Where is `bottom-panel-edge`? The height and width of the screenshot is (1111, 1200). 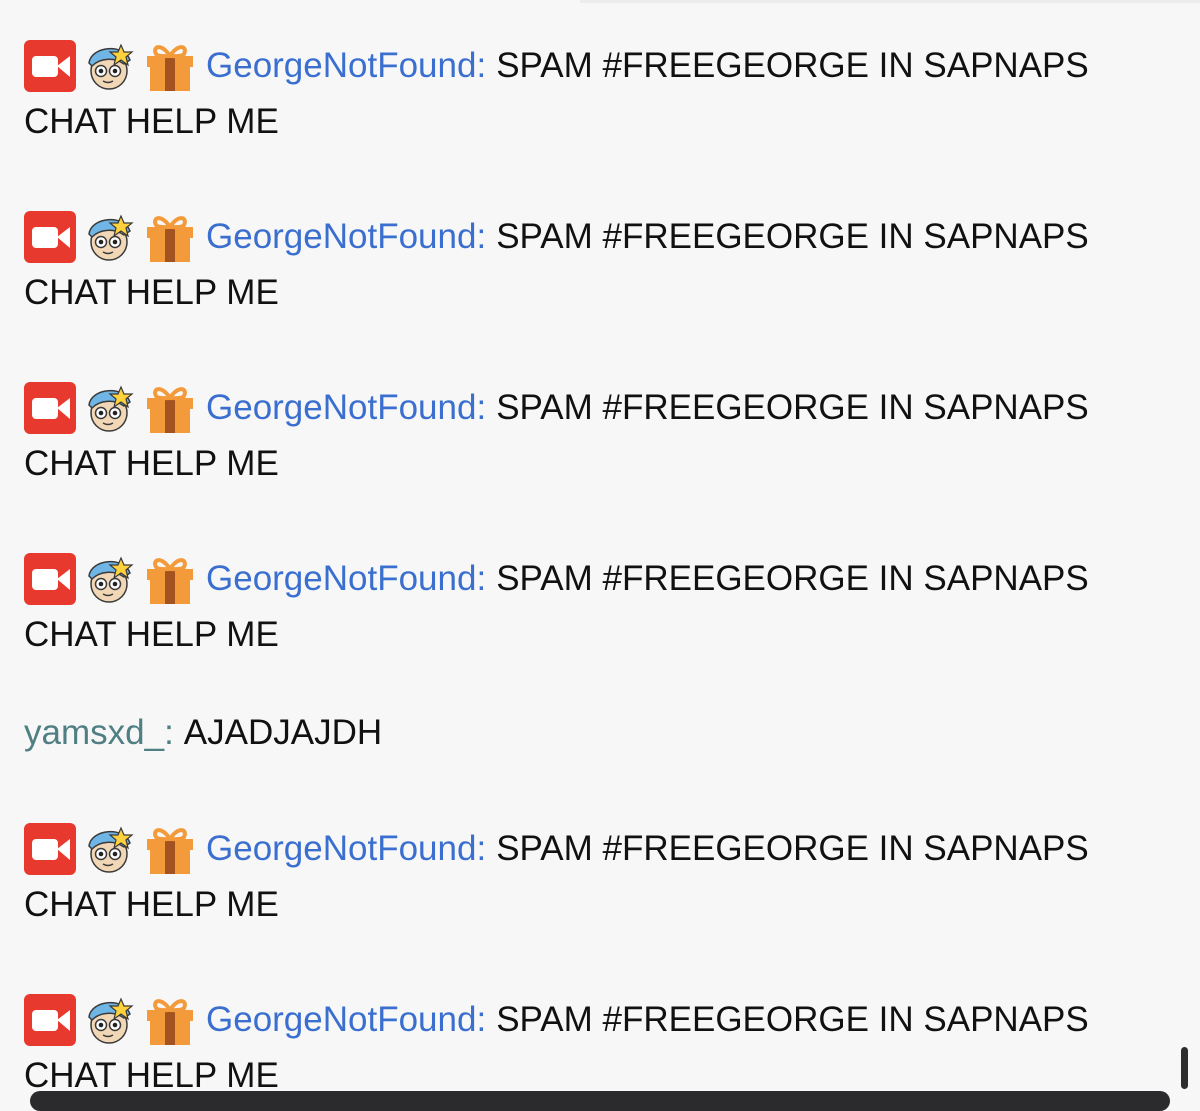
bottom-panel-edge is located at coordinates (600, 1101).